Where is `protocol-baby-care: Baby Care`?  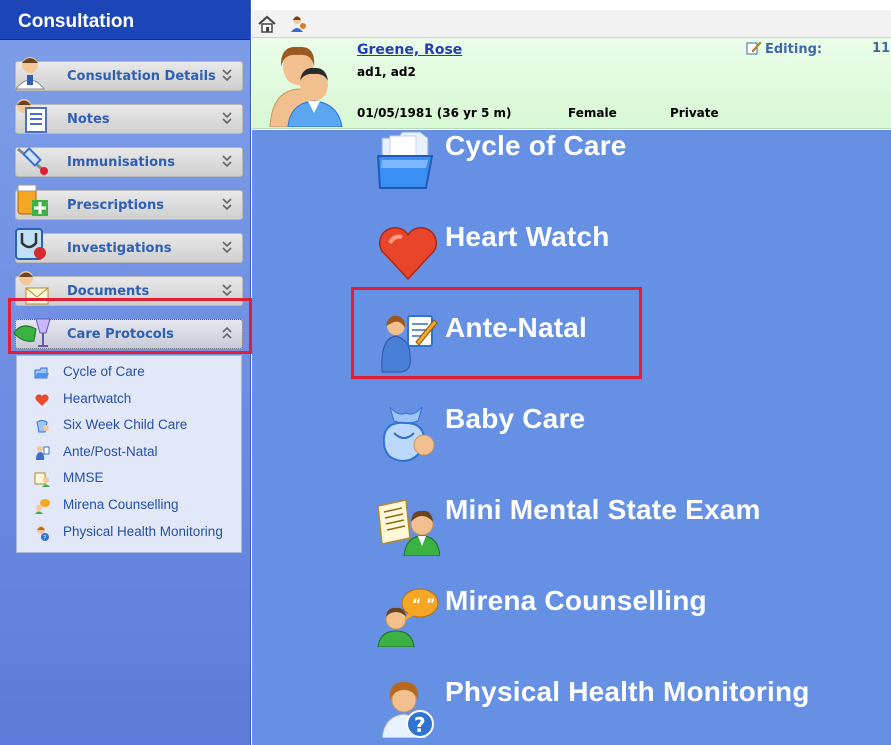 protocol-baby-care: Baby Care is located at coordinates (496, 434).